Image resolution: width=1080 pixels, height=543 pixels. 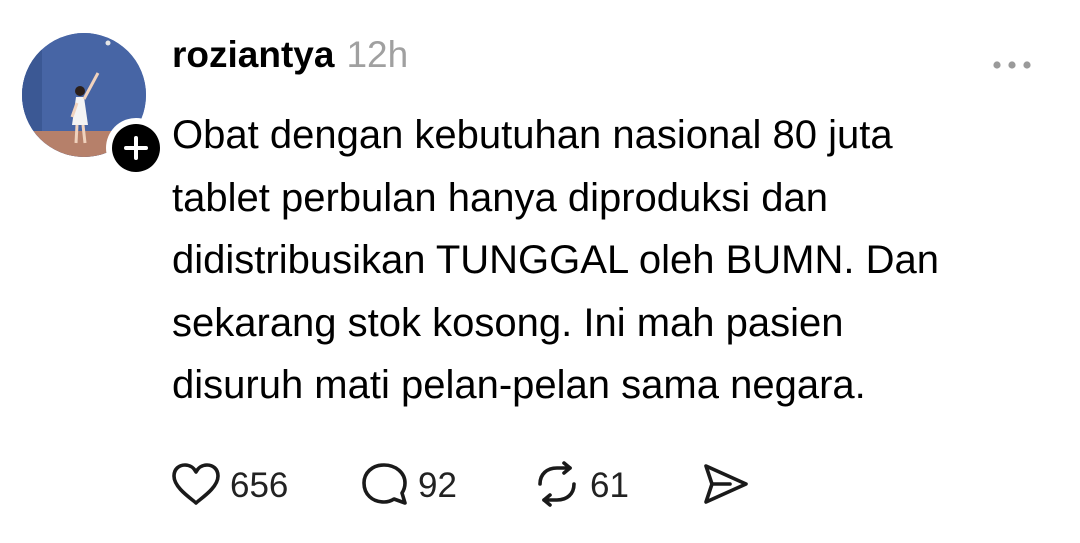 What do you see at coordinates (437, 485) in the screenshot?
I see `comment-count: 92` at bounding box center [437, 485].